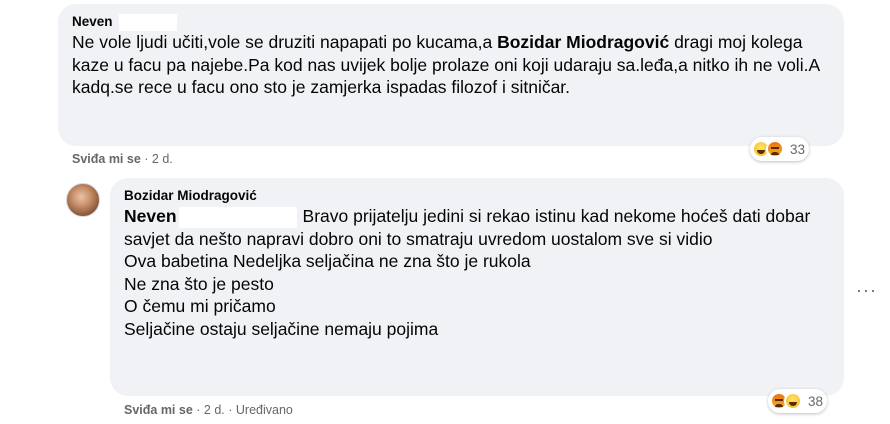 Image resolution: width=890 pixels, height=424 pixels. Describe the element at coordinates (866, 290) in the screenshot. I see `more-options-icon: ···` at that location.